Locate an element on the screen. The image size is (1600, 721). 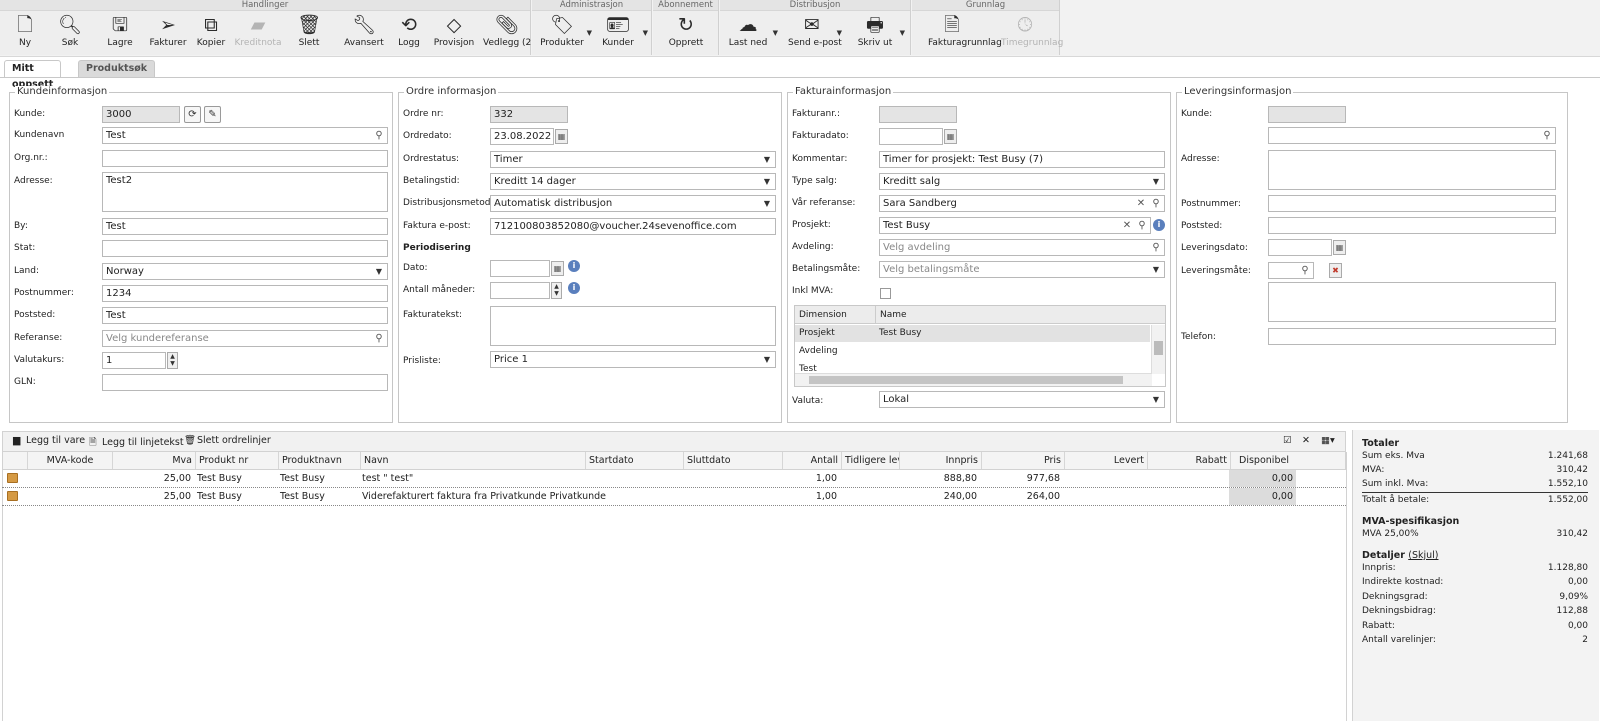
commission-button: ◇ Provisjon is located at coordinates (454, 33).